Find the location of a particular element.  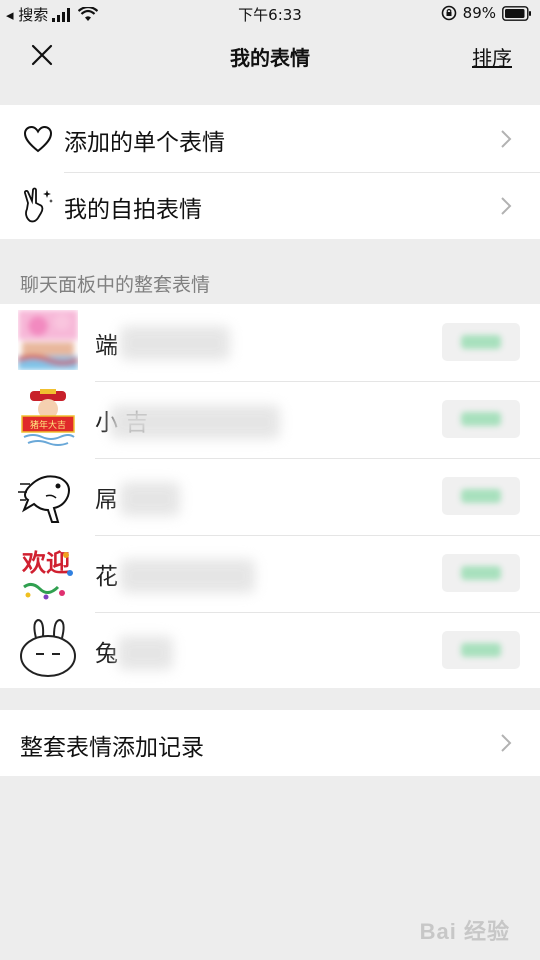

rotation-lock-icon is located at coordinates (448, 13).